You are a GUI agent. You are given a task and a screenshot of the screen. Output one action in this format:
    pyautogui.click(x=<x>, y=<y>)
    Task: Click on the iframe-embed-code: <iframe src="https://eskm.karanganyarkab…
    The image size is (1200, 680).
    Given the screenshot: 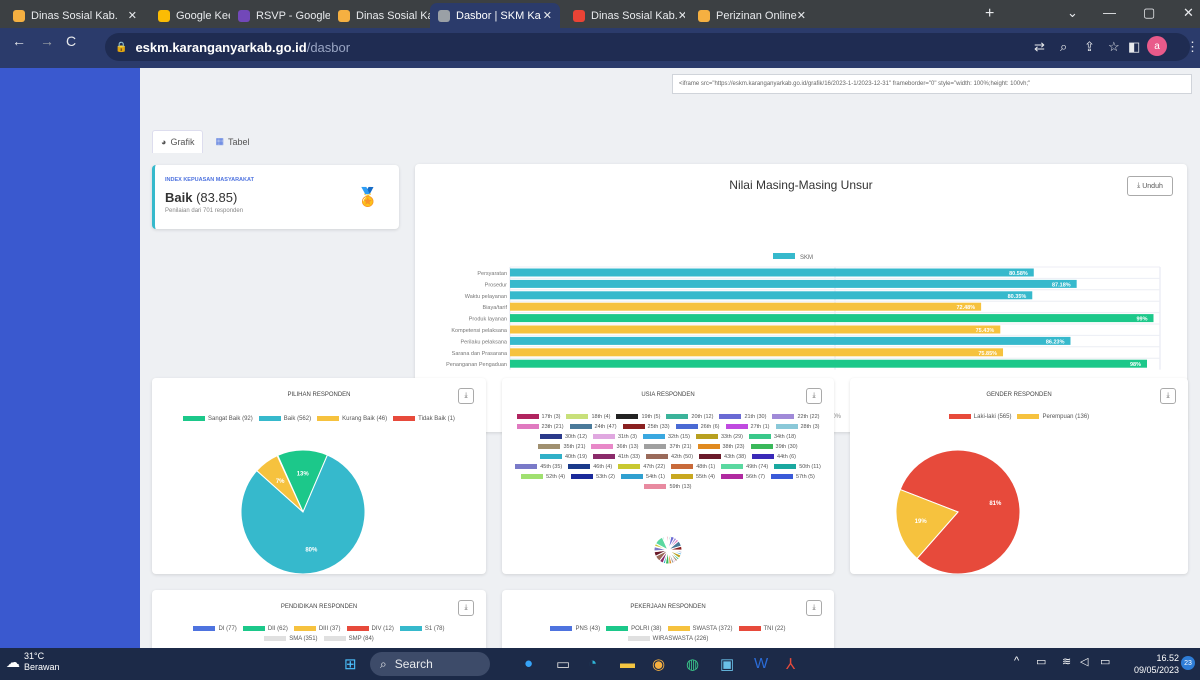 What is the action you would take?
    pyautogui.click(x=932, y=84)
    